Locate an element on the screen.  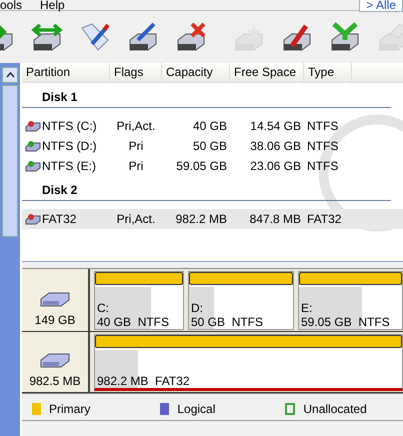
table-cell: 59.05 GB is located at coordinates (201, 166).